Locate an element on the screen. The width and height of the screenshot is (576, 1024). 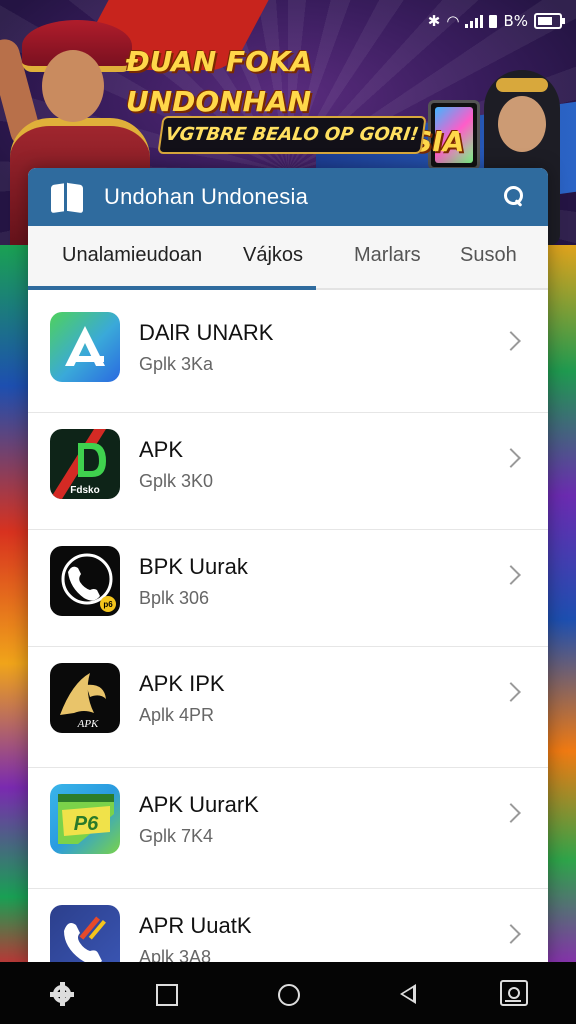
home-button is located at coordinates (289, 995).